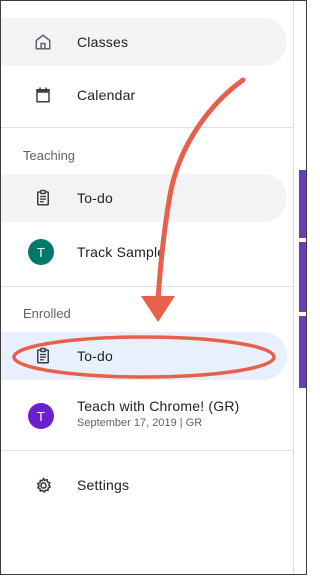 This screenshot has height=577, width=320. What do you see at coordinates (106, 95) in the screenshot?
I see `nav-item-label: Calendar` at bounding box center [106, 95].